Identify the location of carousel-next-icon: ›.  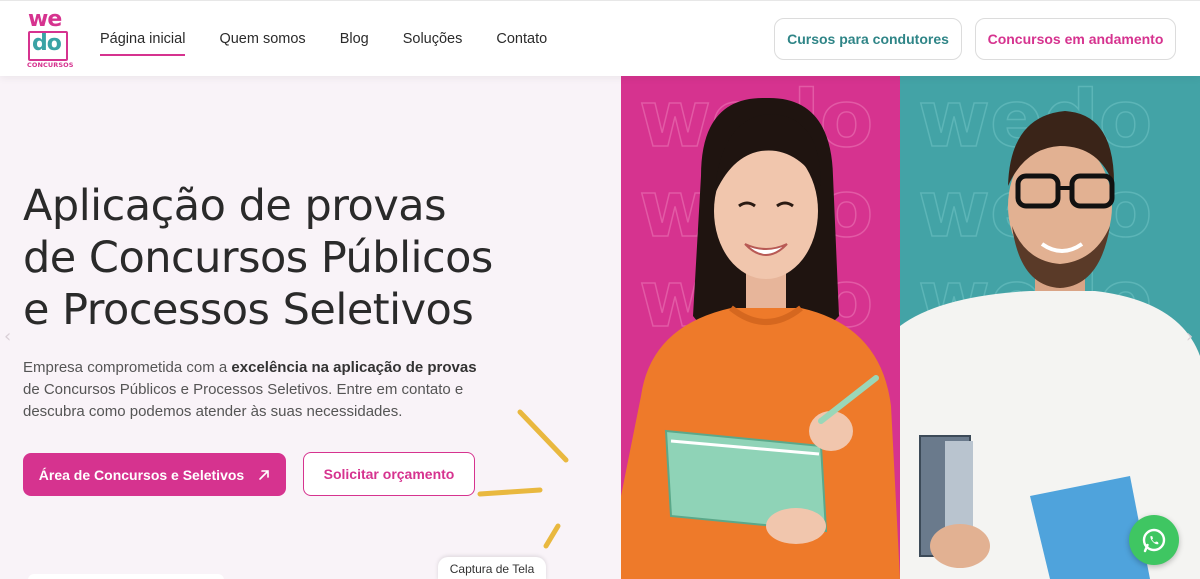
(1189, 336).